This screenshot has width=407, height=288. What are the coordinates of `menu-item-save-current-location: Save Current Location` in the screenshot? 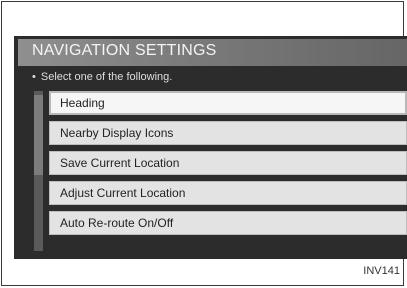 It's located at (228, 163).